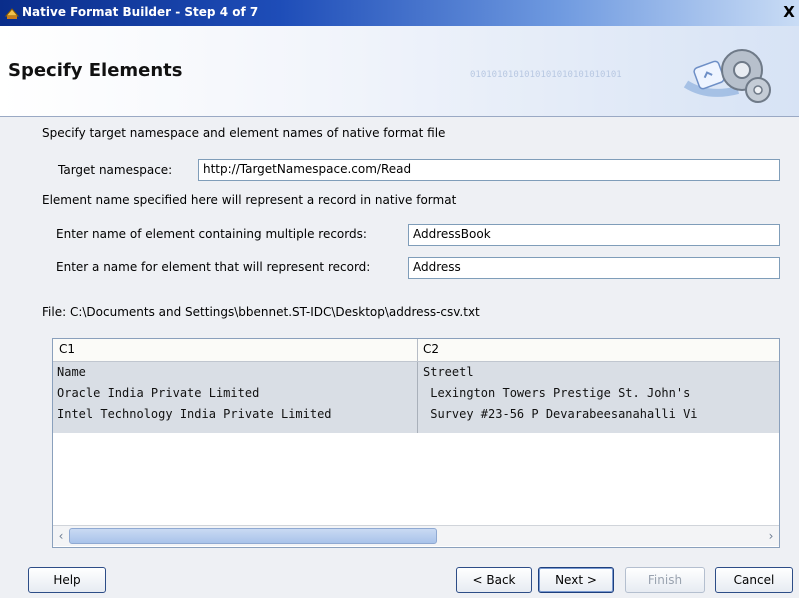 Image resolution: width=799 pixels, height=598 pixels. What do you see at coordinates (194, 414) in the screenshot?
I see `table-cell: Intel Technology India Private Limited` at bounding box center [194, 414].